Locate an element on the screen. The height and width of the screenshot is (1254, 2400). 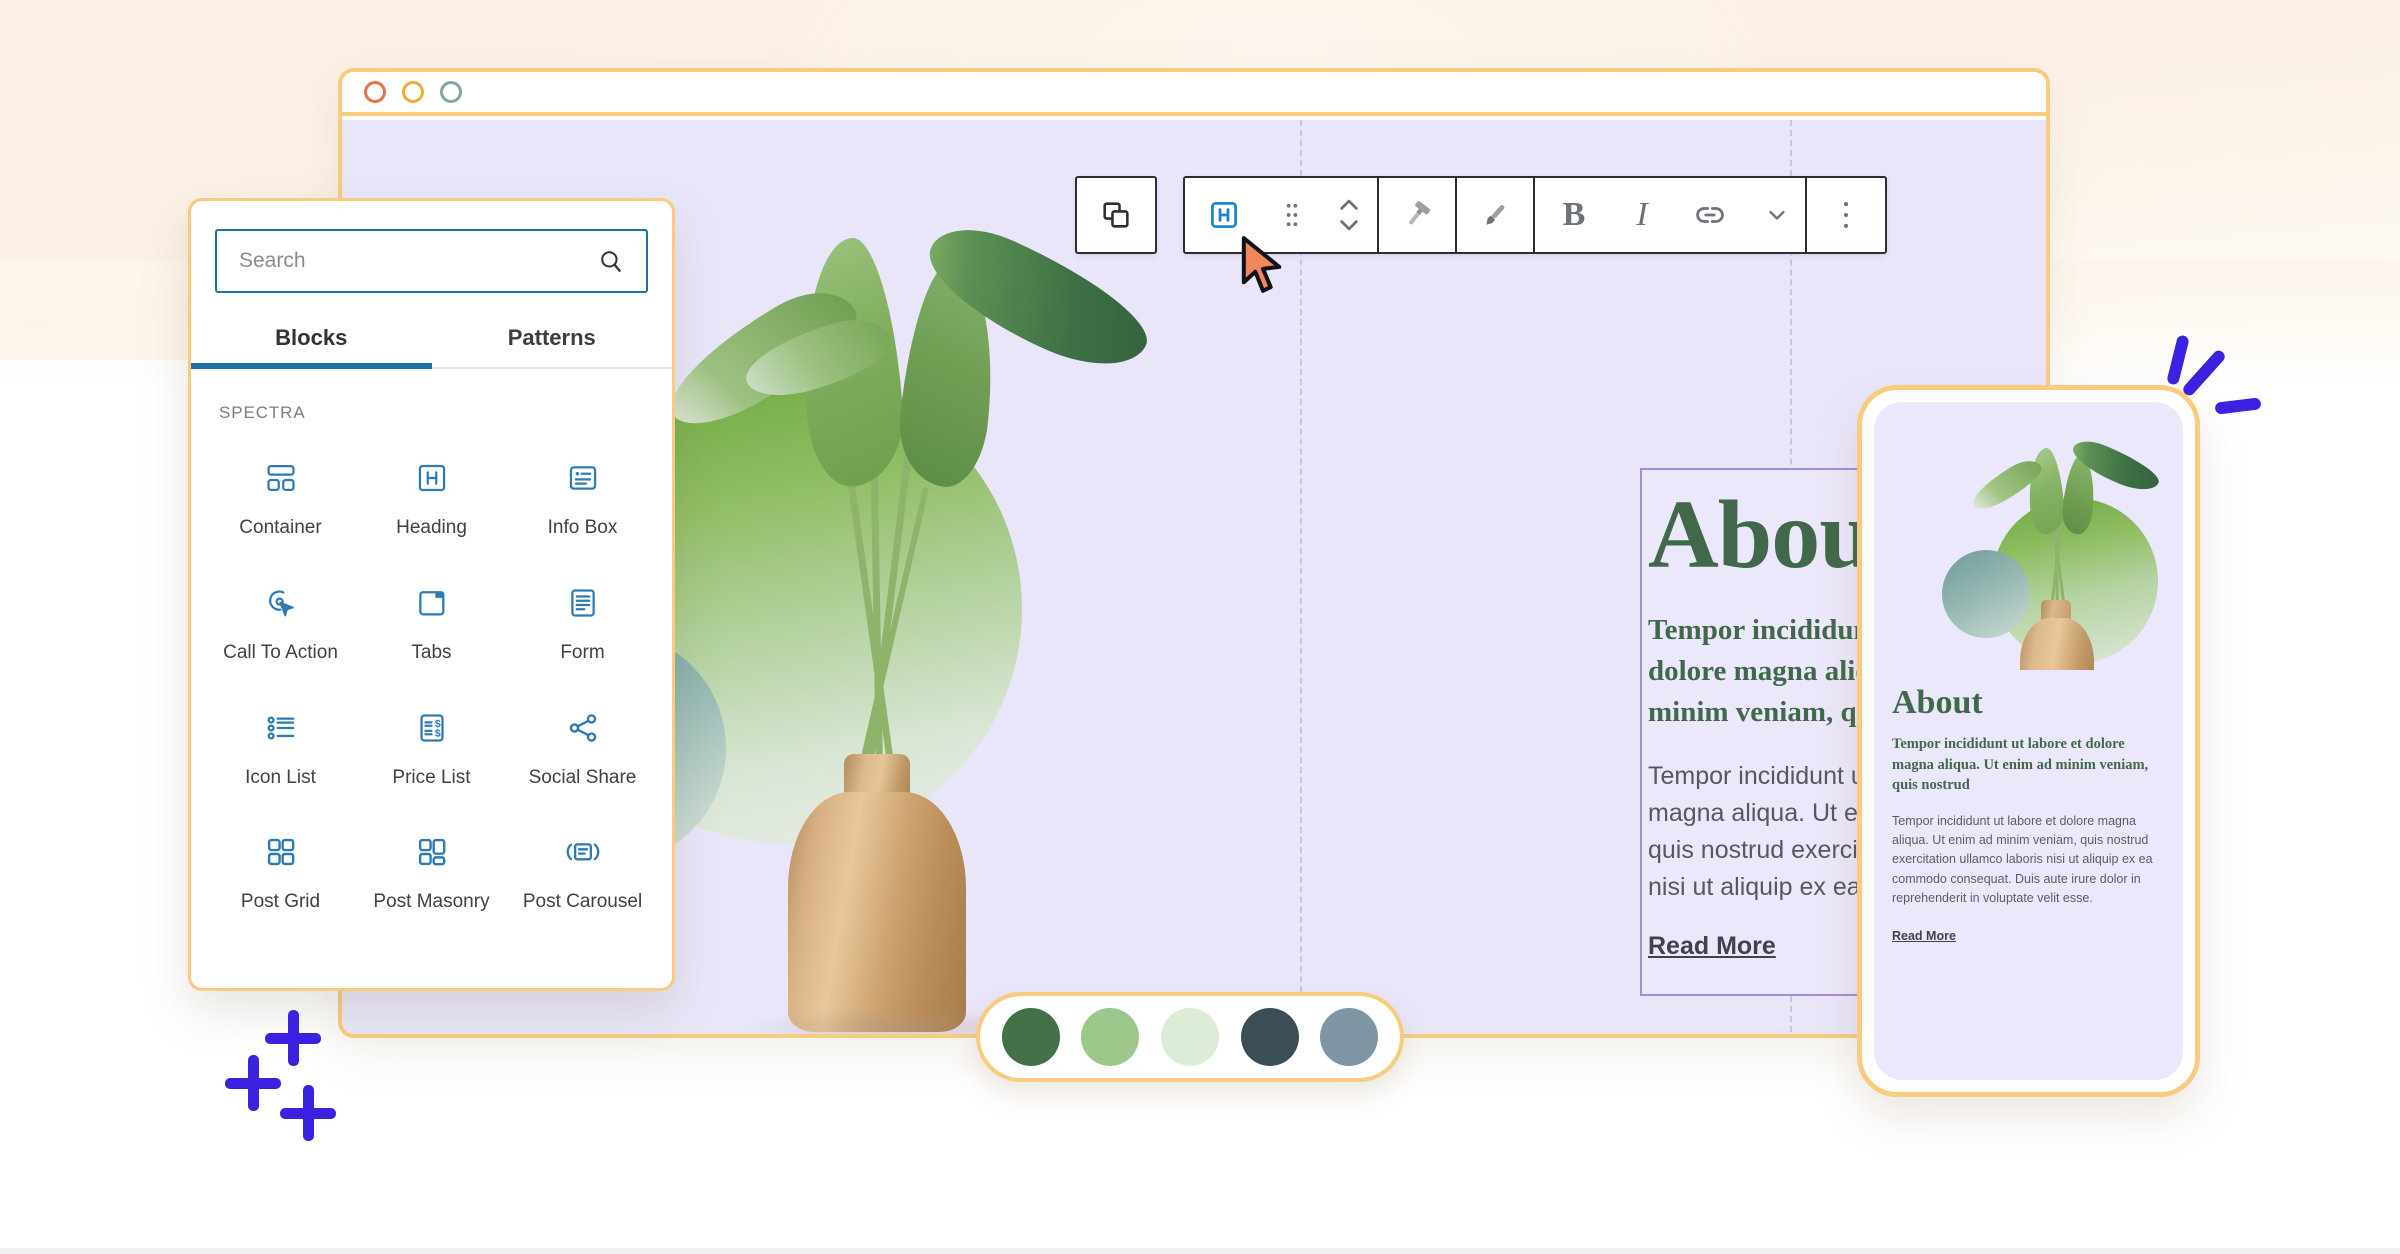
swatch-dark-slate is located at coordinates (1269, 1037).